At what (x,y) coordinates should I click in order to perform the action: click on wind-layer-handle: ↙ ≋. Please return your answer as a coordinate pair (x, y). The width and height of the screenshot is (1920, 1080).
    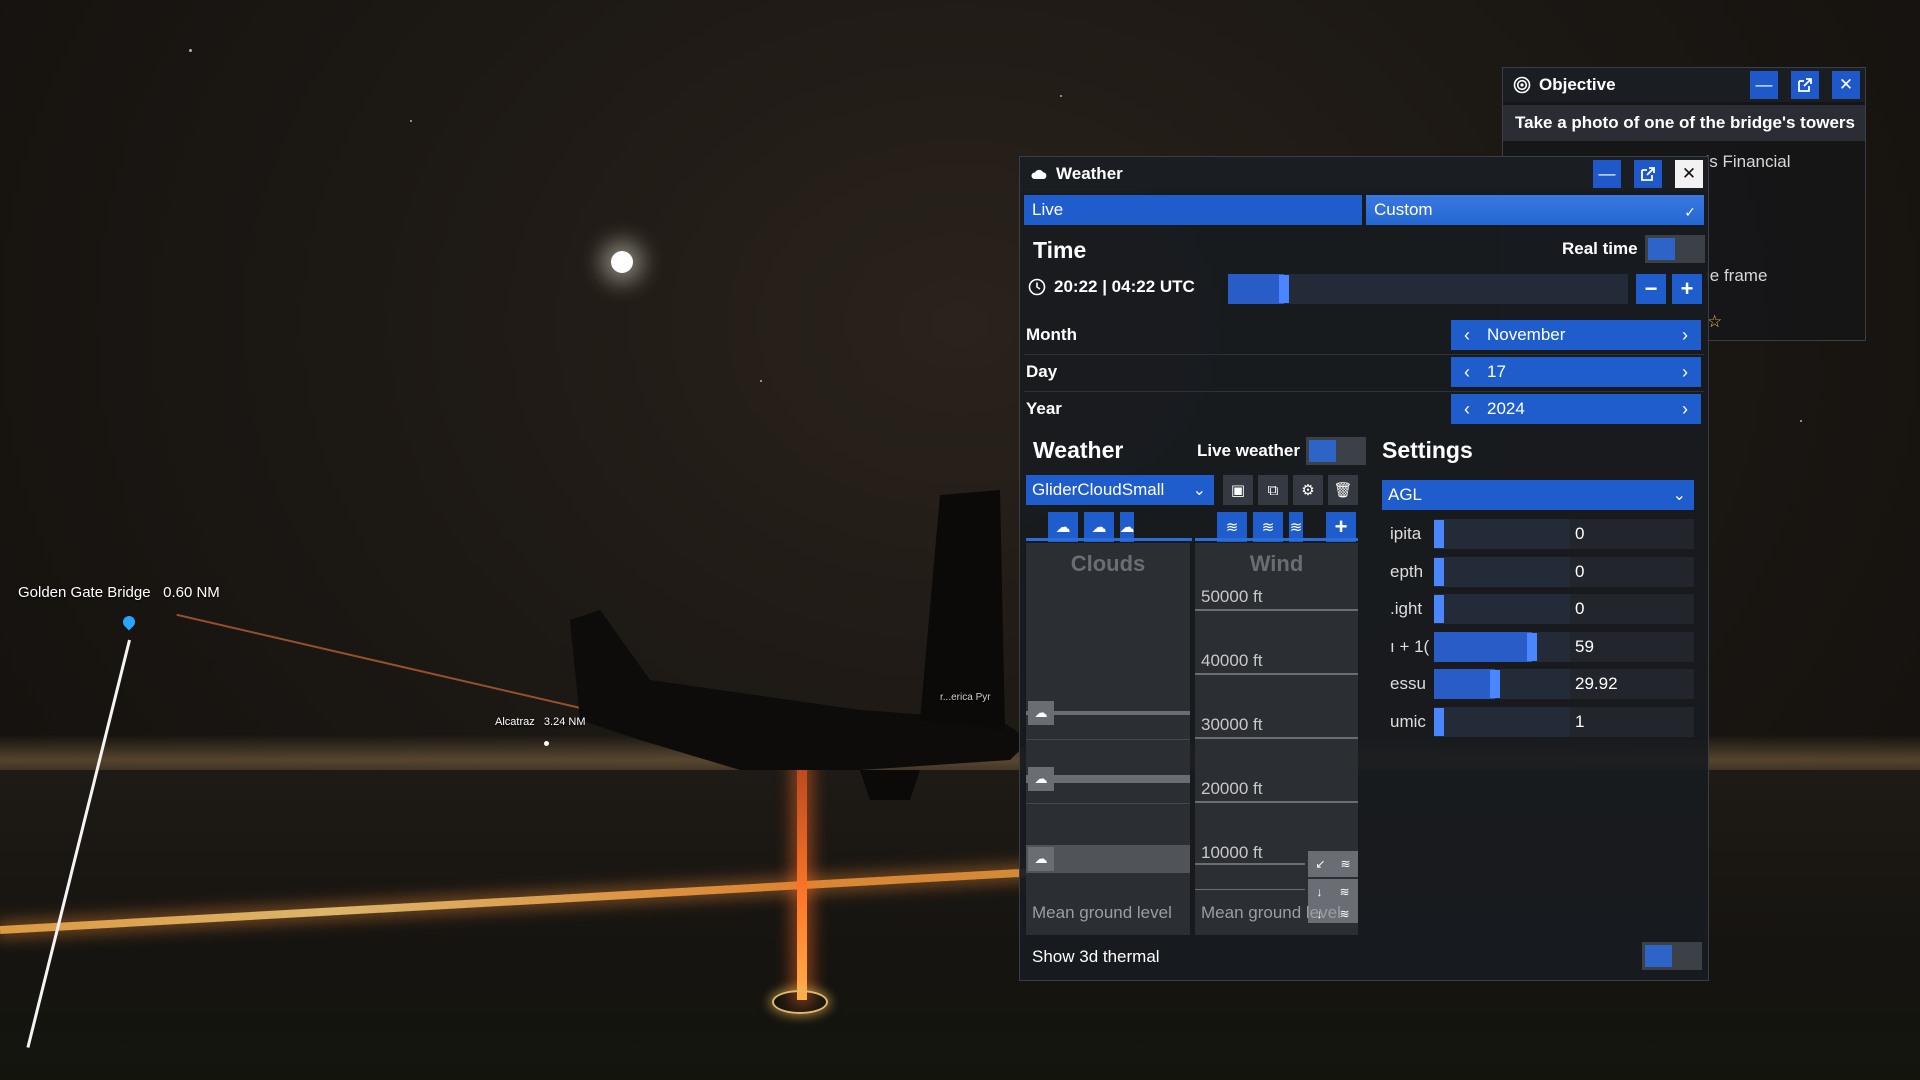
    Looking at the image, I should click on (1333, 864).